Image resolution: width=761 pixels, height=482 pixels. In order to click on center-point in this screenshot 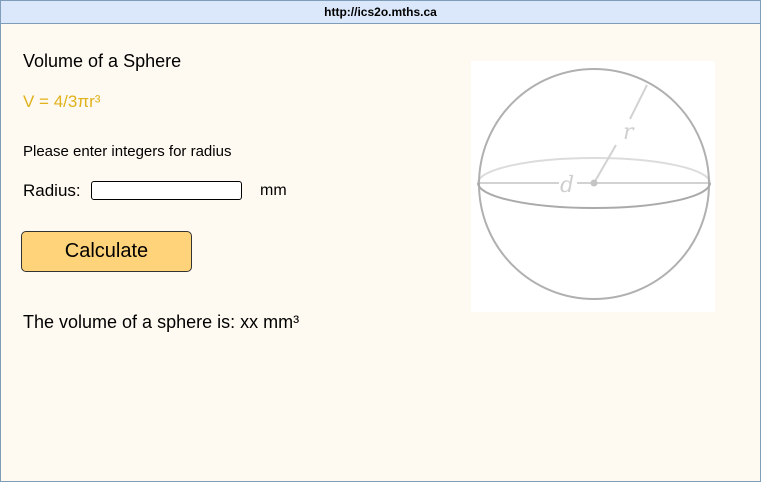, I will do `click(594, 183)`.